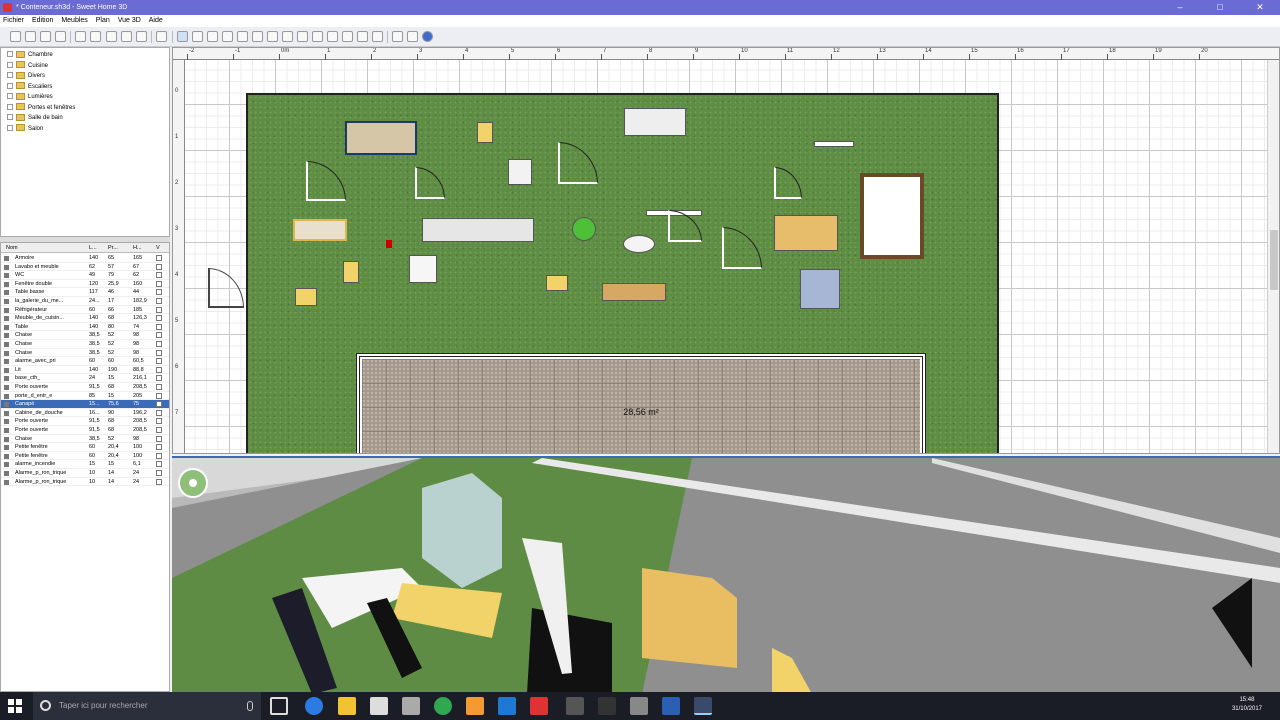 This screenshot has width=1280, height=720. Describe the element at coordinates (85, 275) in the screenshot. I see `furniture-row: WC 49 79 62` at that location.